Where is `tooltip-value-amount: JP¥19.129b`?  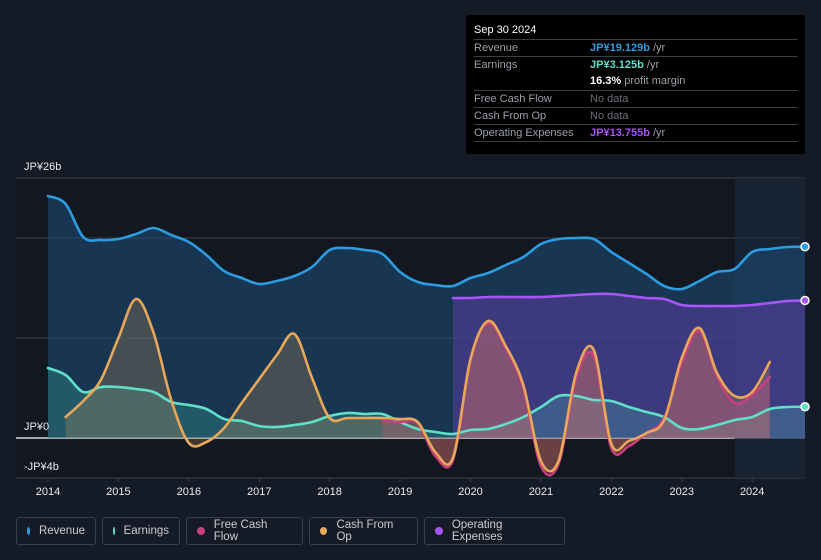 tooltip-value-amount: JP¥19.129b is located at coordinates (620, 48).